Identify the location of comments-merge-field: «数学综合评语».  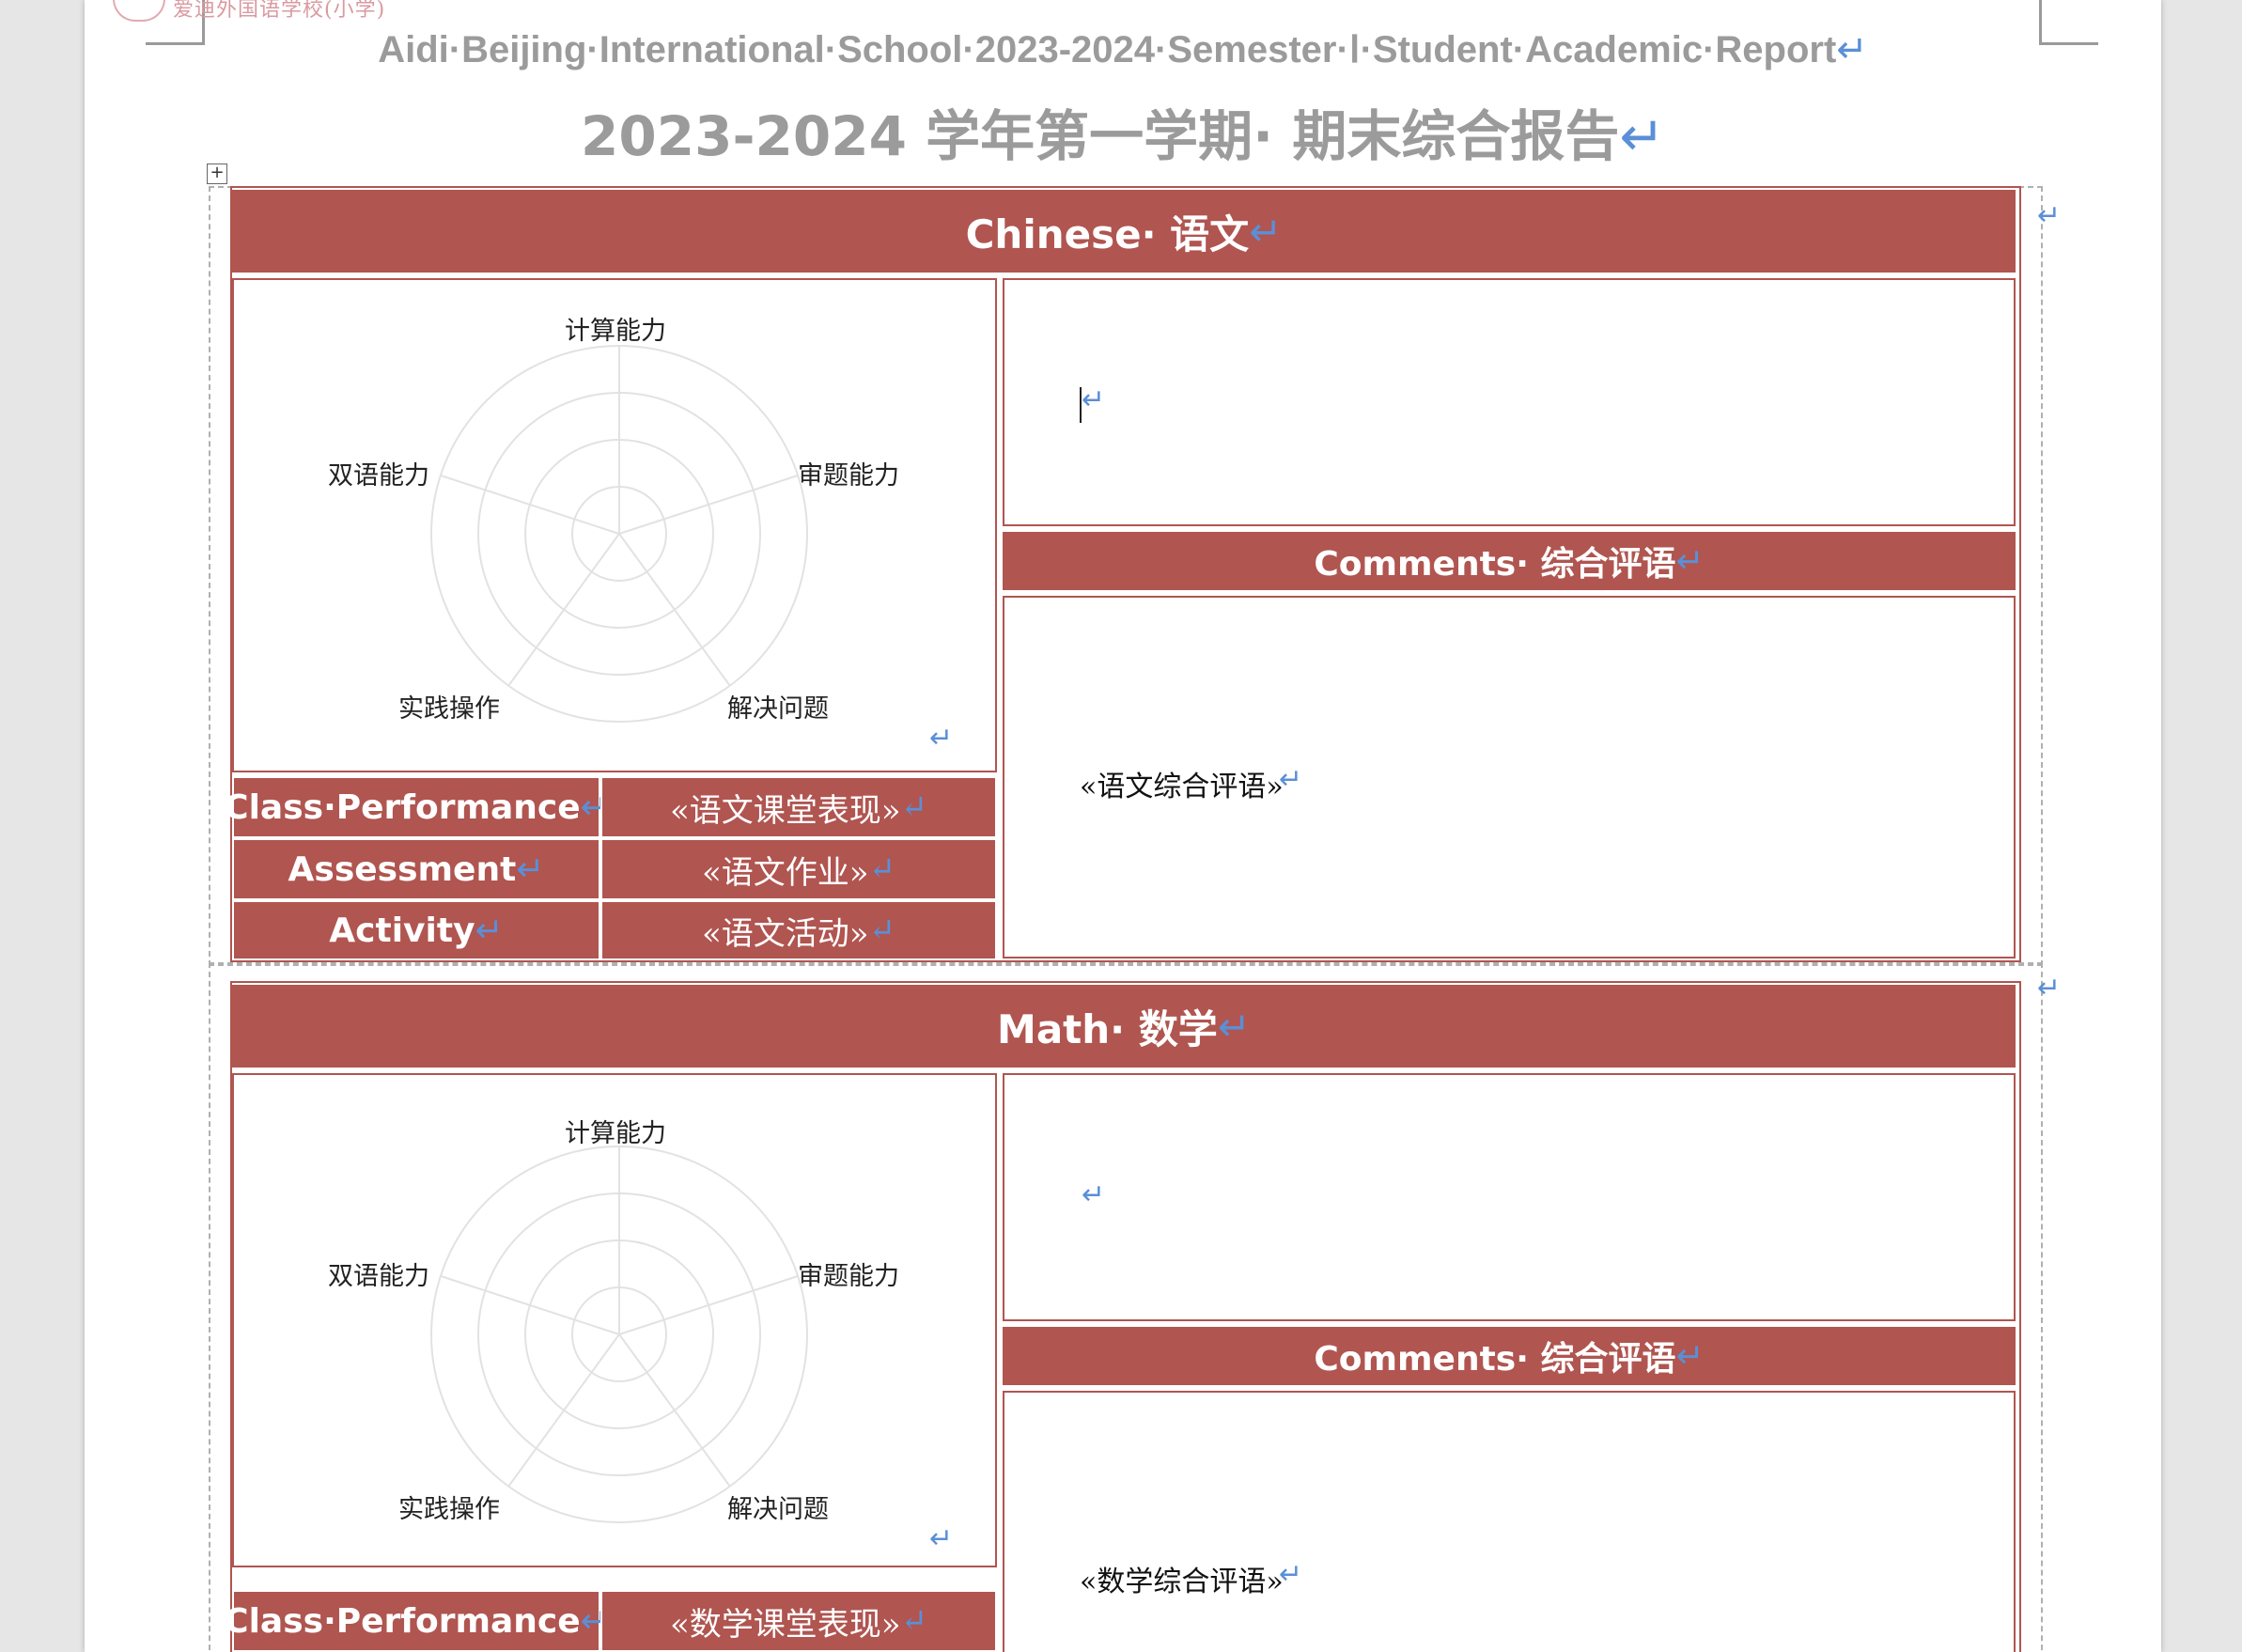
(1182, 1582).